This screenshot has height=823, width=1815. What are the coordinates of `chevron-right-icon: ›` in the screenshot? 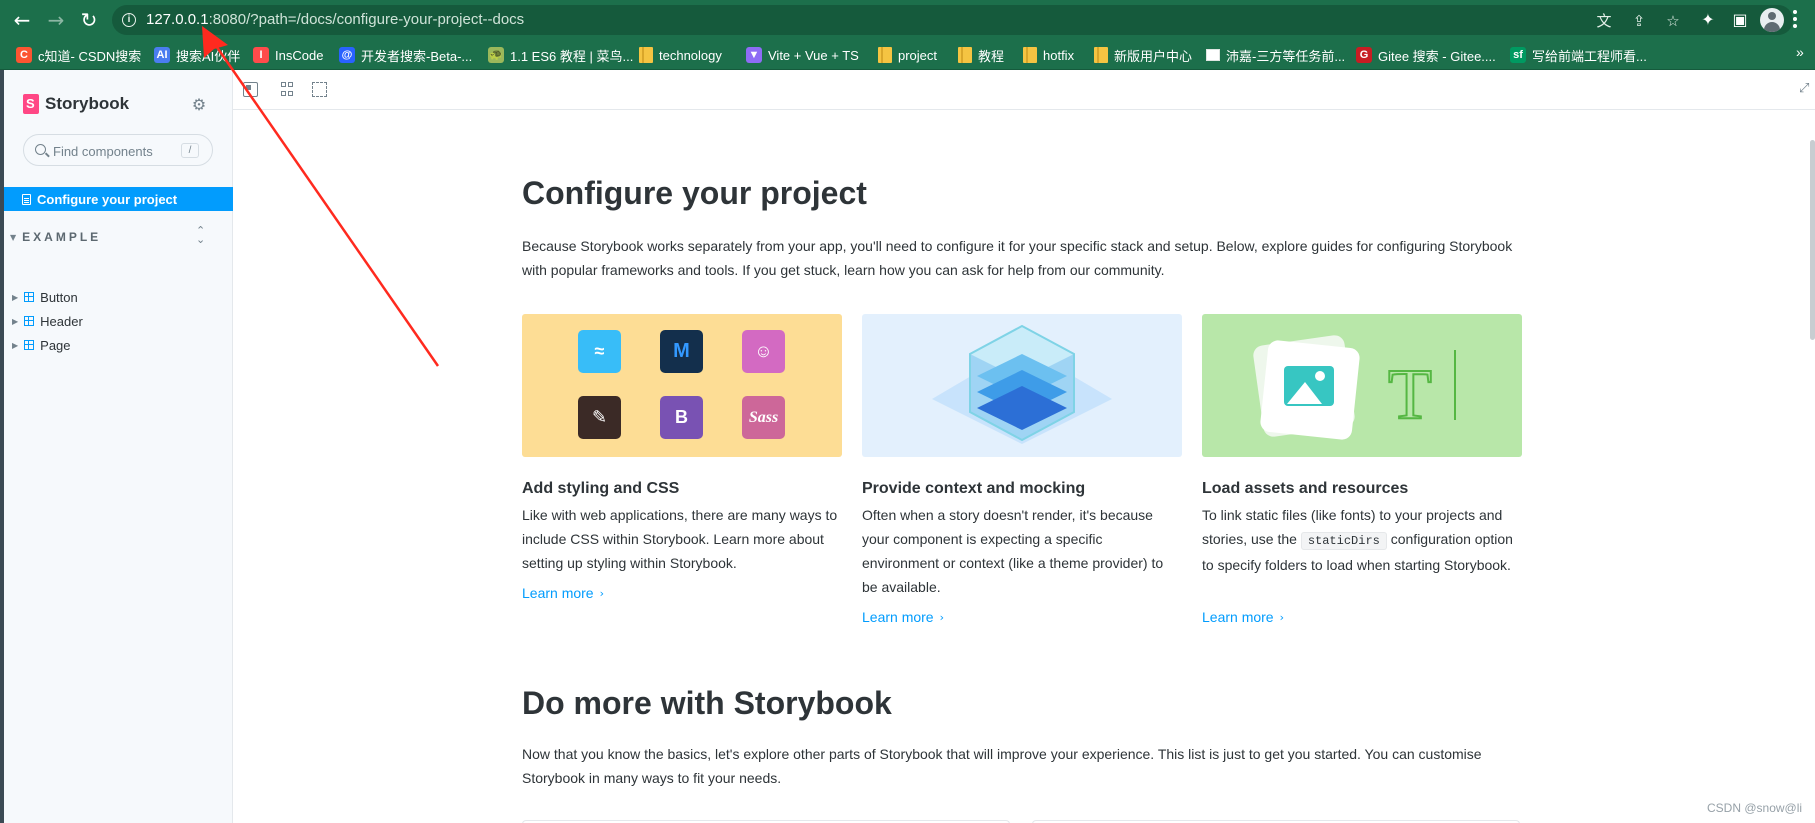 It's located at (601, 593).